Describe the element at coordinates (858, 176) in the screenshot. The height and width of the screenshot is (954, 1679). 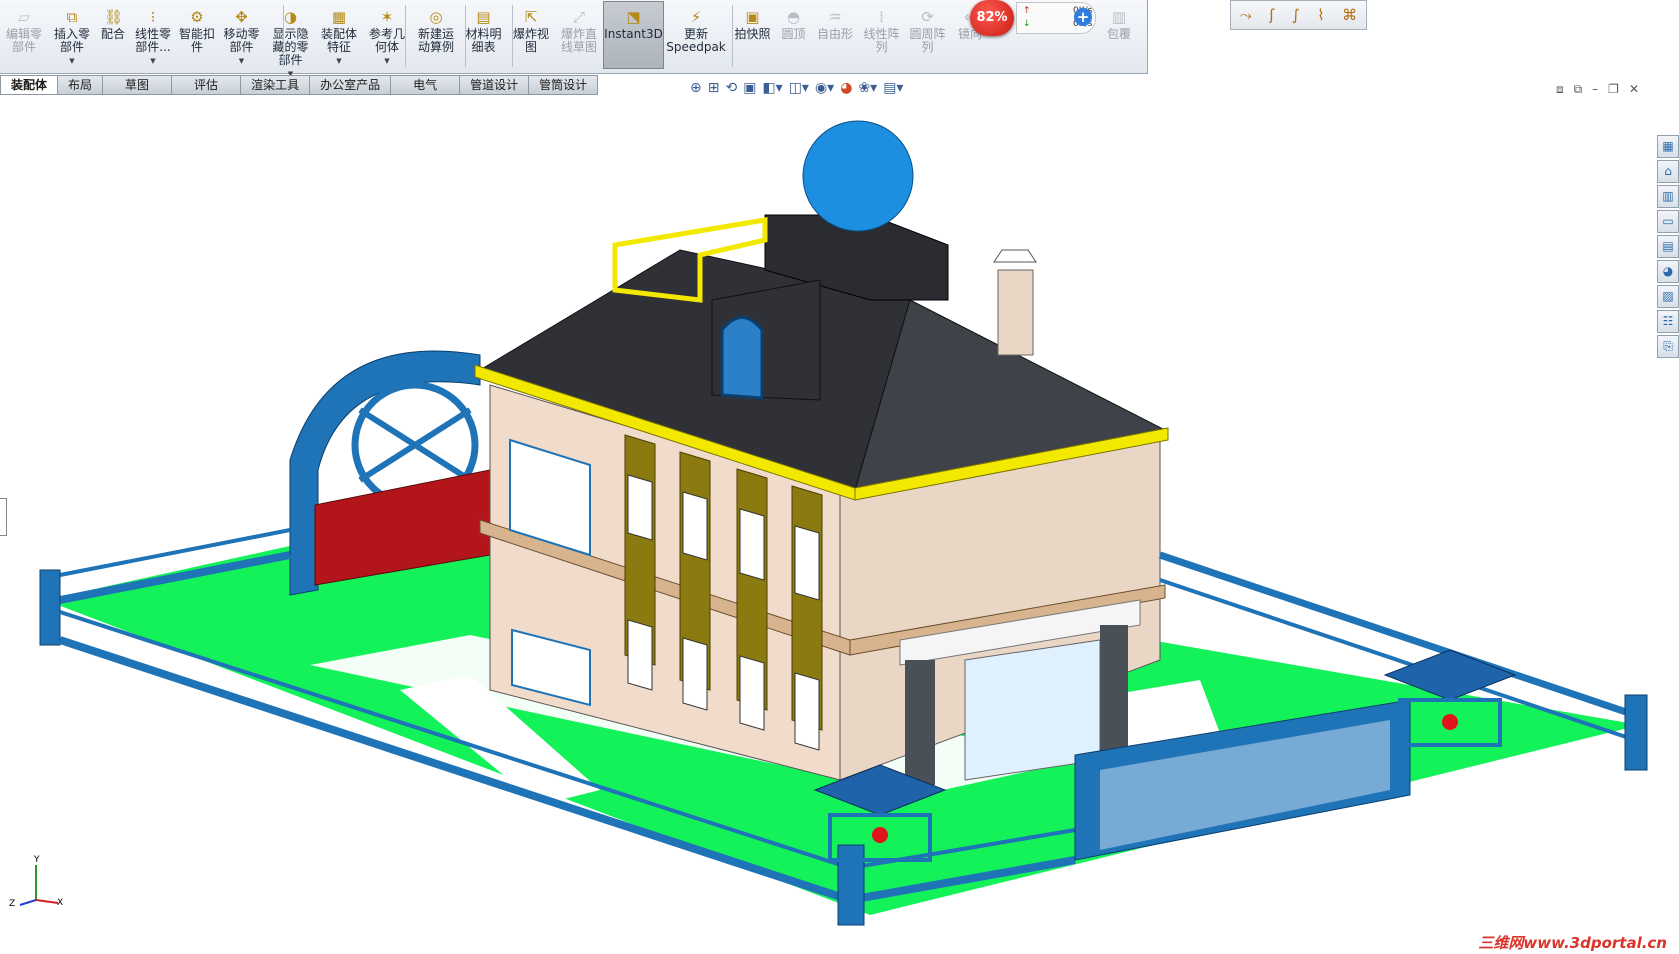
I see `dome-sphere` at that location.